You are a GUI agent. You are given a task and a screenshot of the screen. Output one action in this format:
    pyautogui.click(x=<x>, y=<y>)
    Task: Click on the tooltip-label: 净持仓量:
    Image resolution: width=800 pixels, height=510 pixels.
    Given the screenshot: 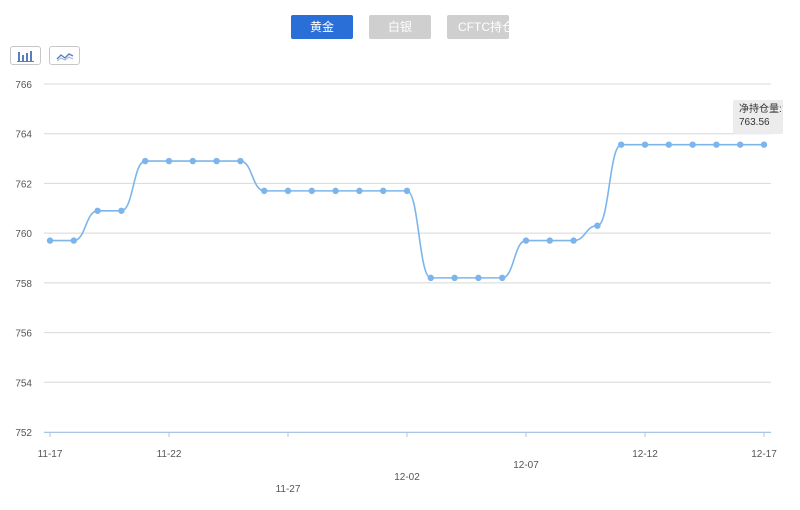 What is the action you would take?
    pyautogui.click(x=760, y=109)
    